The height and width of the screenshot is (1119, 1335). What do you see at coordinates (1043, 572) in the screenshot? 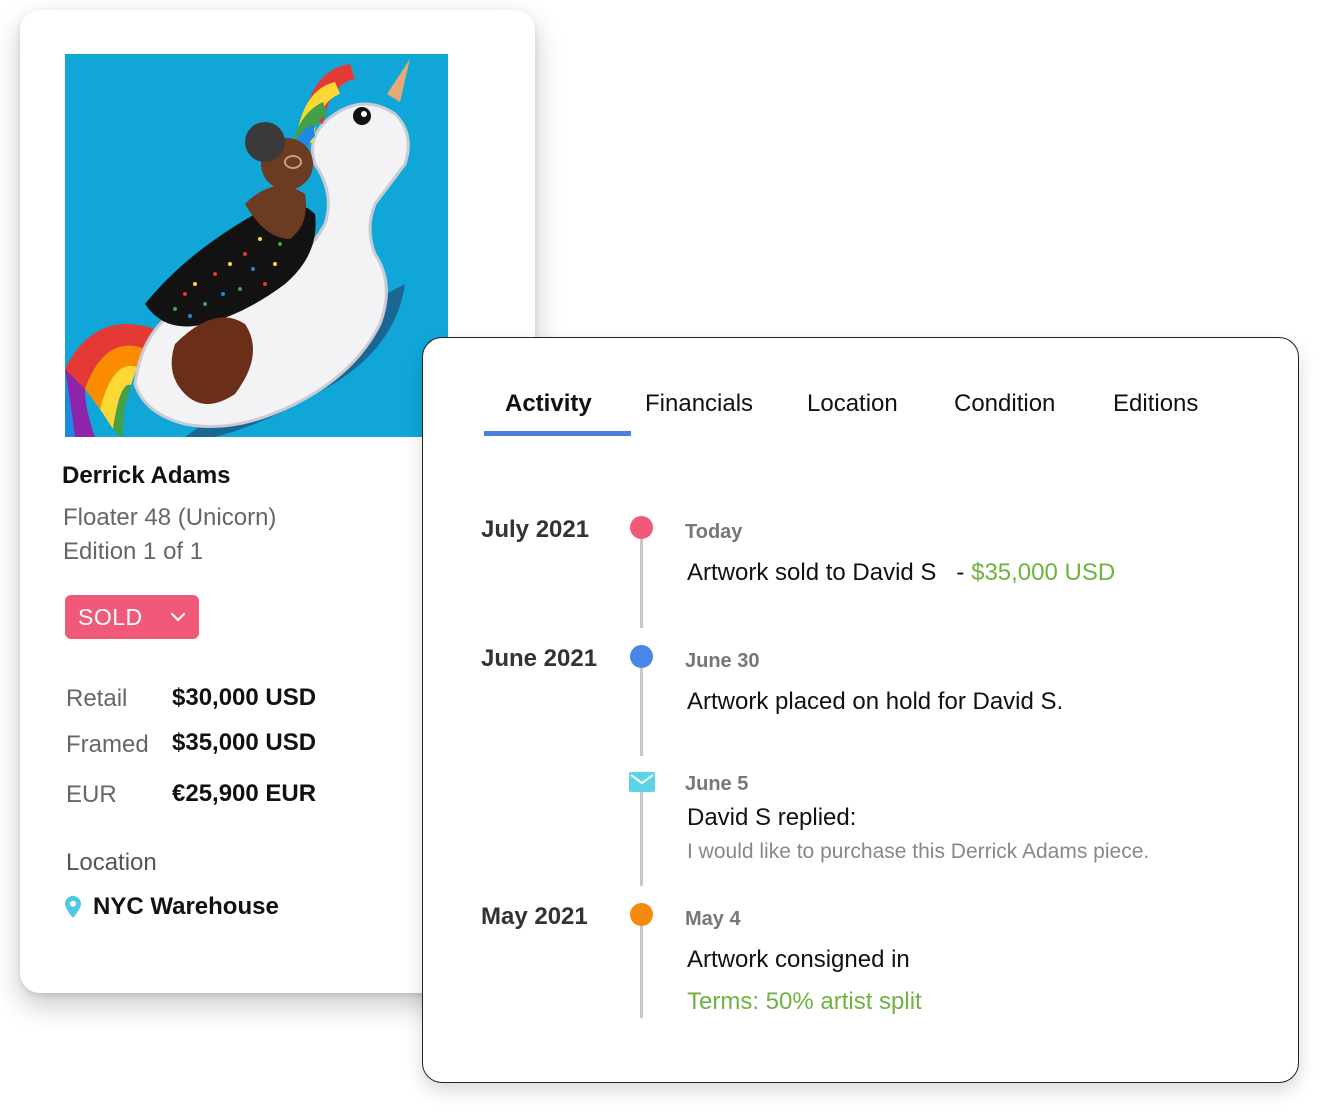
I see `sale-amount: $35,000 USD` at bounding box center [1043, 572].